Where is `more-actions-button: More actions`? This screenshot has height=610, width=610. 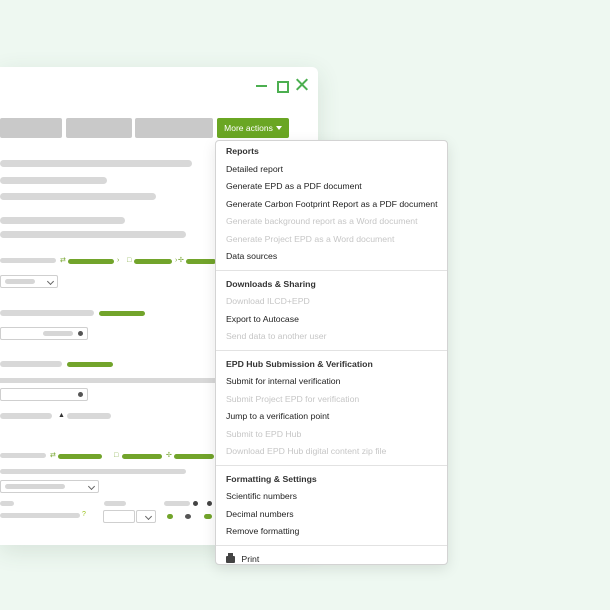
more-actions-button: More actions is located at coordinates (253, 128).